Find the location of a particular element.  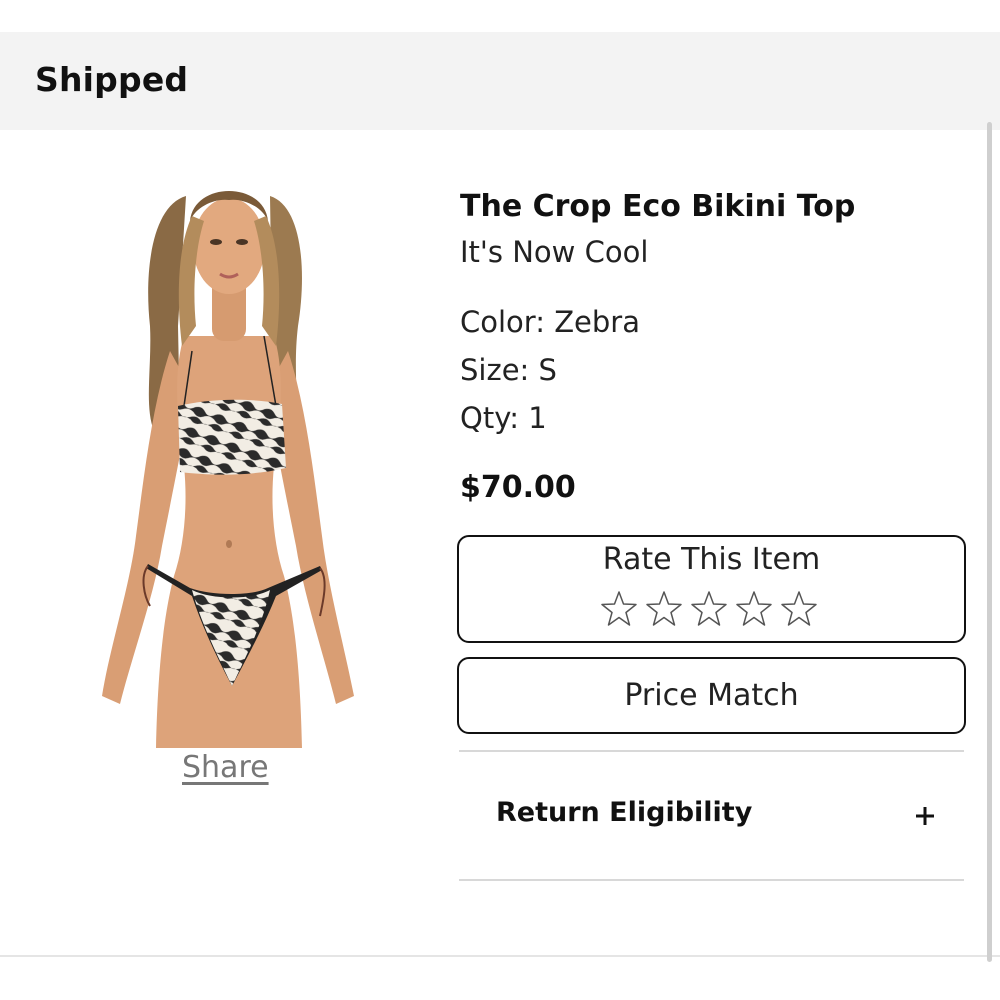

rate-item-label: Rate This Item is located at coordinates (711, 559).